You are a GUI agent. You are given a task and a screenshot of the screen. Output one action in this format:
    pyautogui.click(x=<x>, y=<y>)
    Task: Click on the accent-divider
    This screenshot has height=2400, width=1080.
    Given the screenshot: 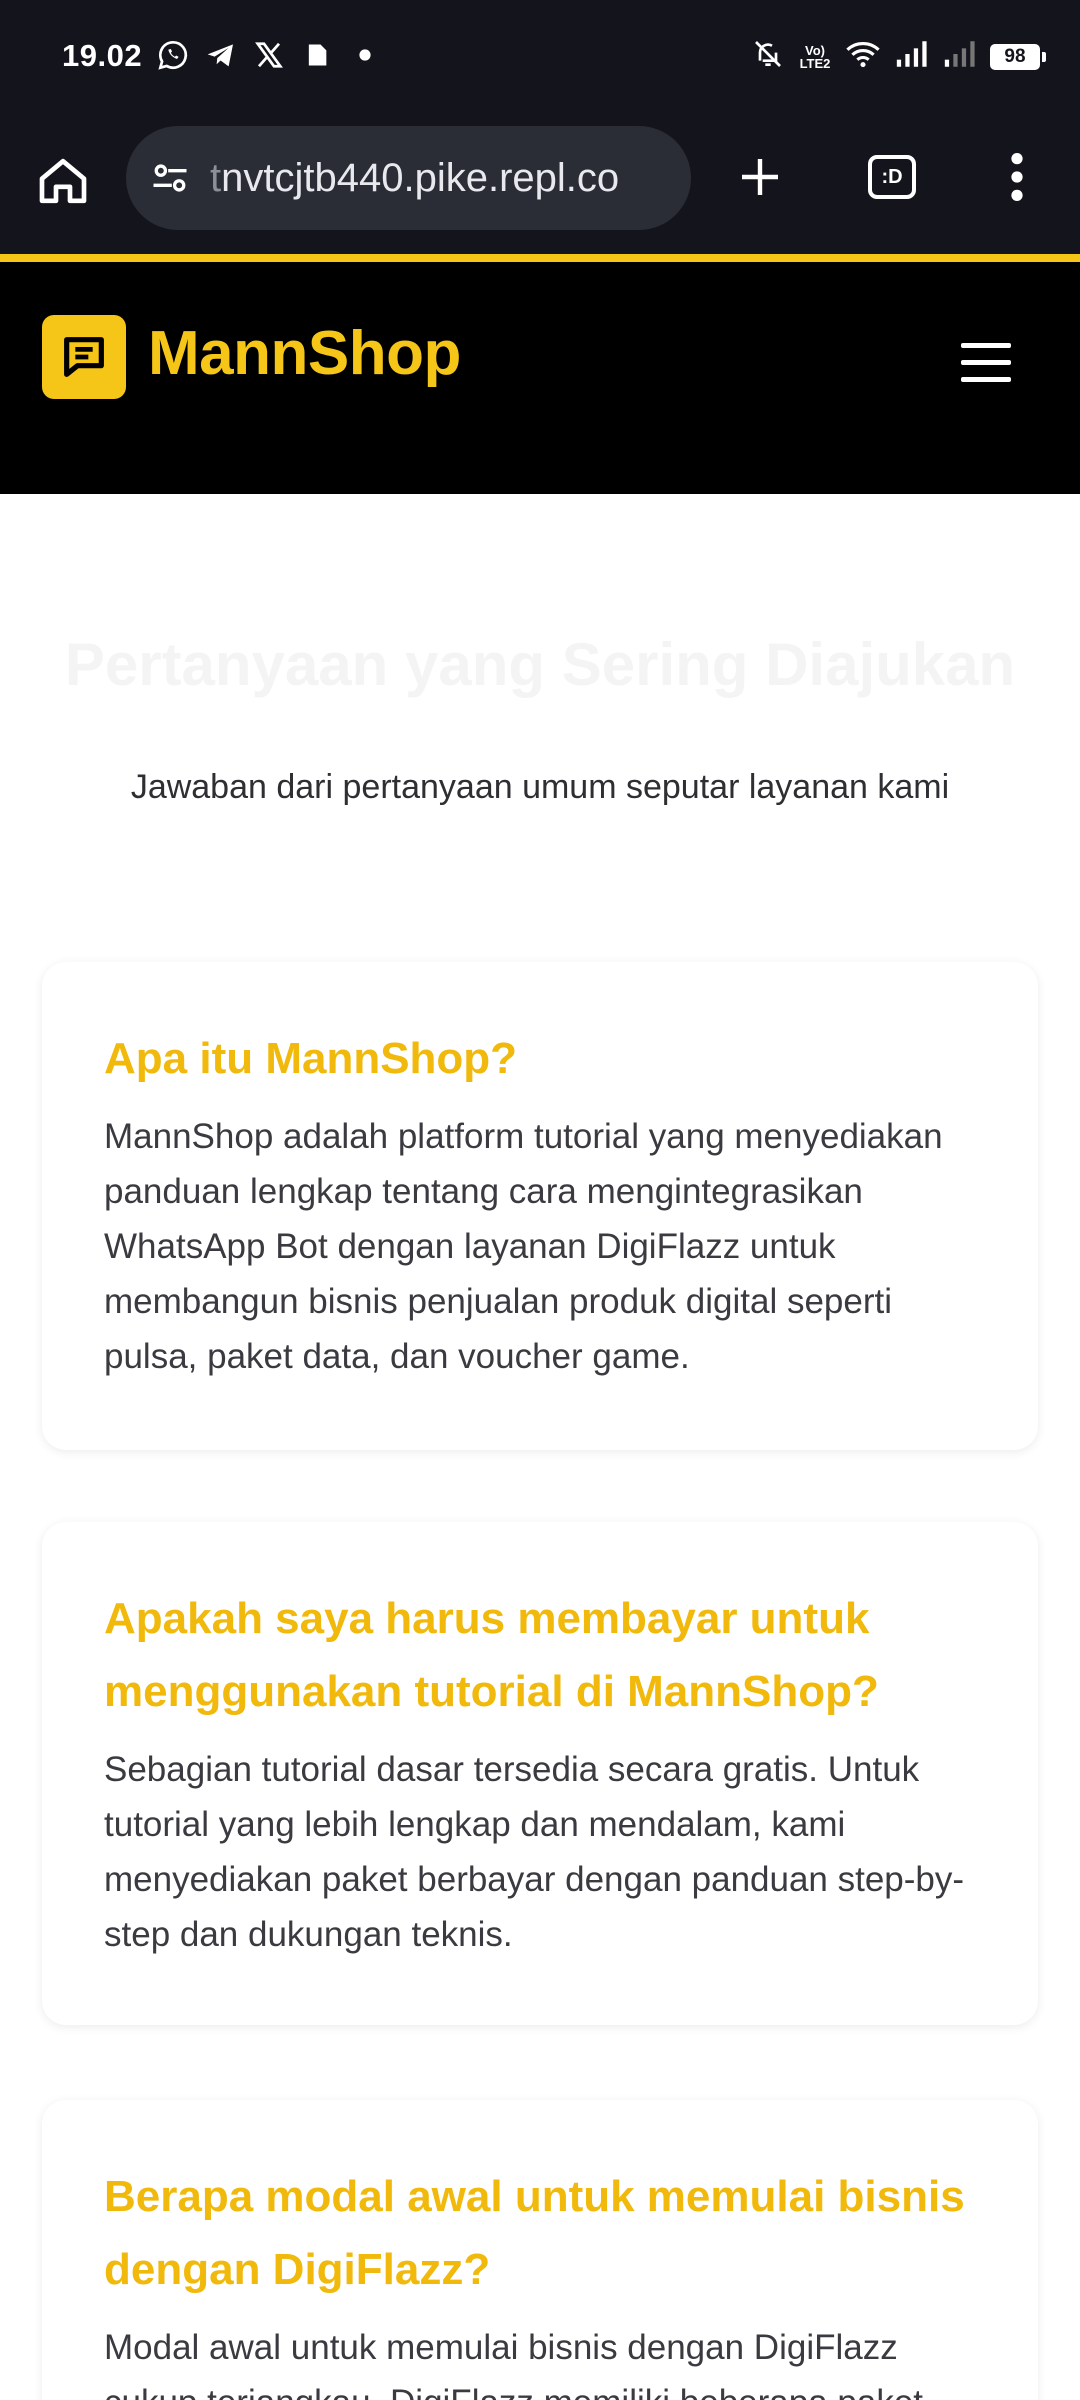 What is the action you would take?
    pyautogui.click(x=540, y=258)
    